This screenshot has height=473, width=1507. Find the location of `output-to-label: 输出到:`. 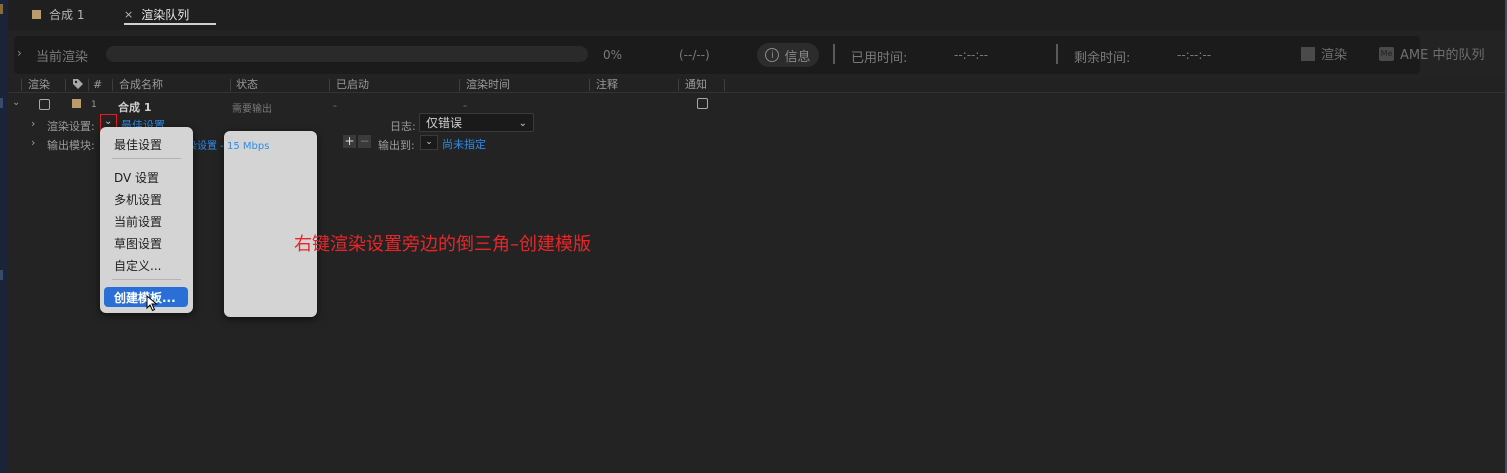

output-to-label: 输出到: is located at coordinates (396, 145).